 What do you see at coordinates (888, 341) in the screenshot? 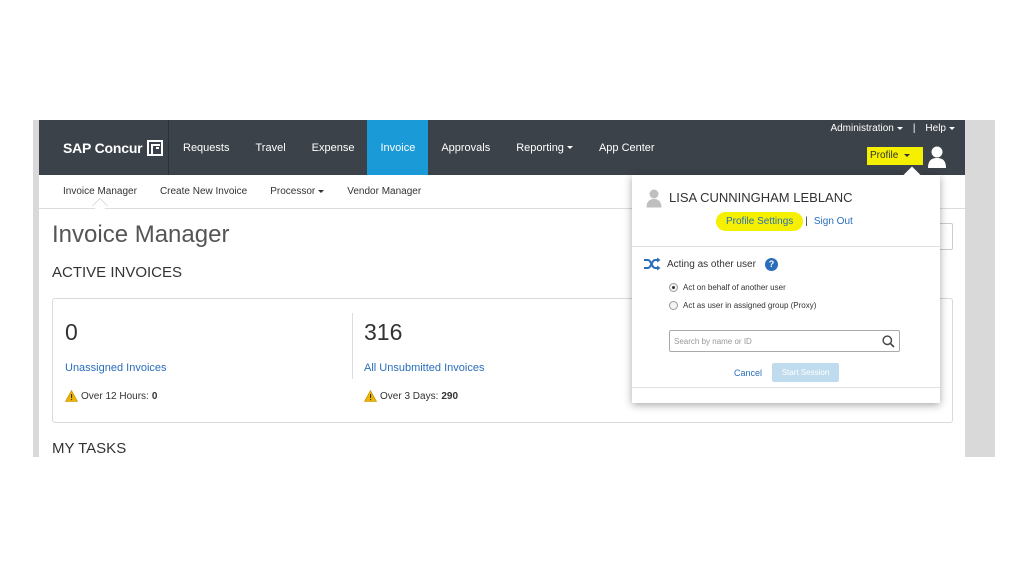
I see `search-icon` at bounding box center [888, 341].